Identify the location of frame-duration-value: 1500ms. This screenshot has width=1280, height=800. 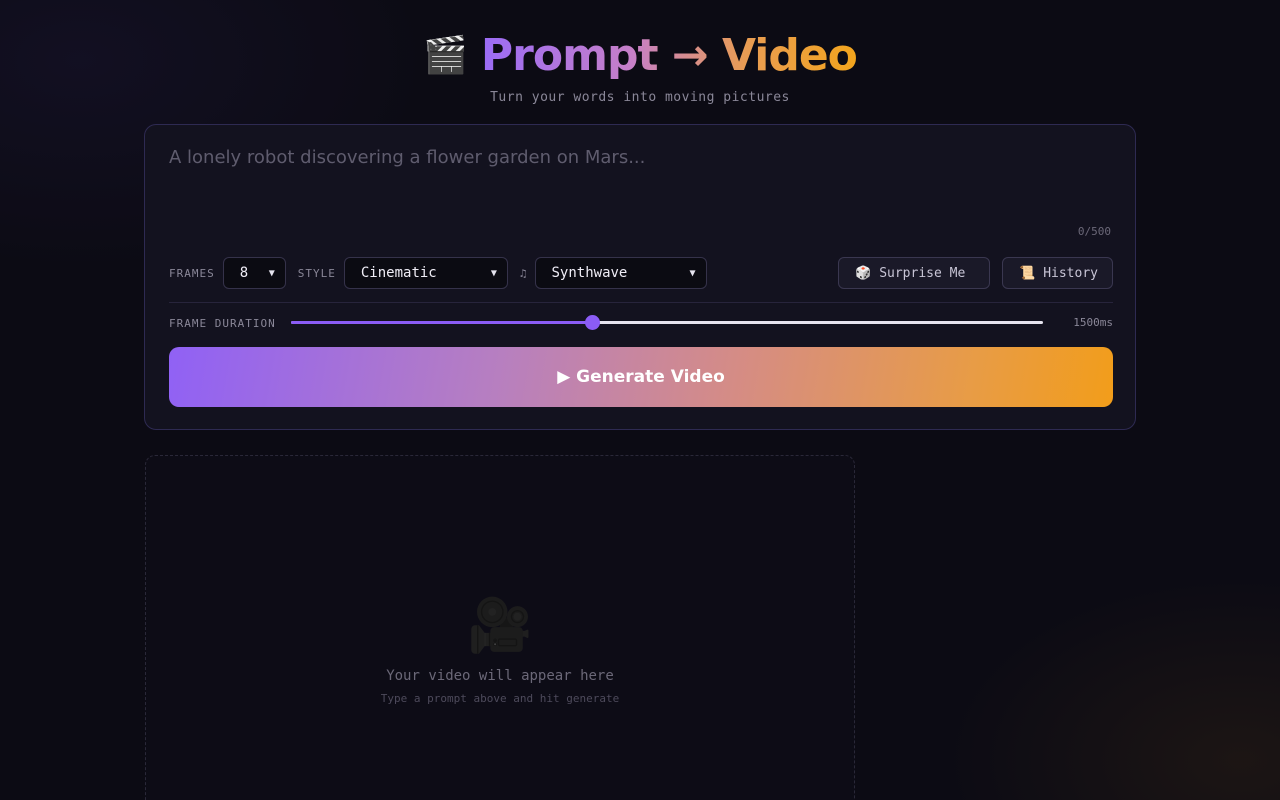
(1093, 322).